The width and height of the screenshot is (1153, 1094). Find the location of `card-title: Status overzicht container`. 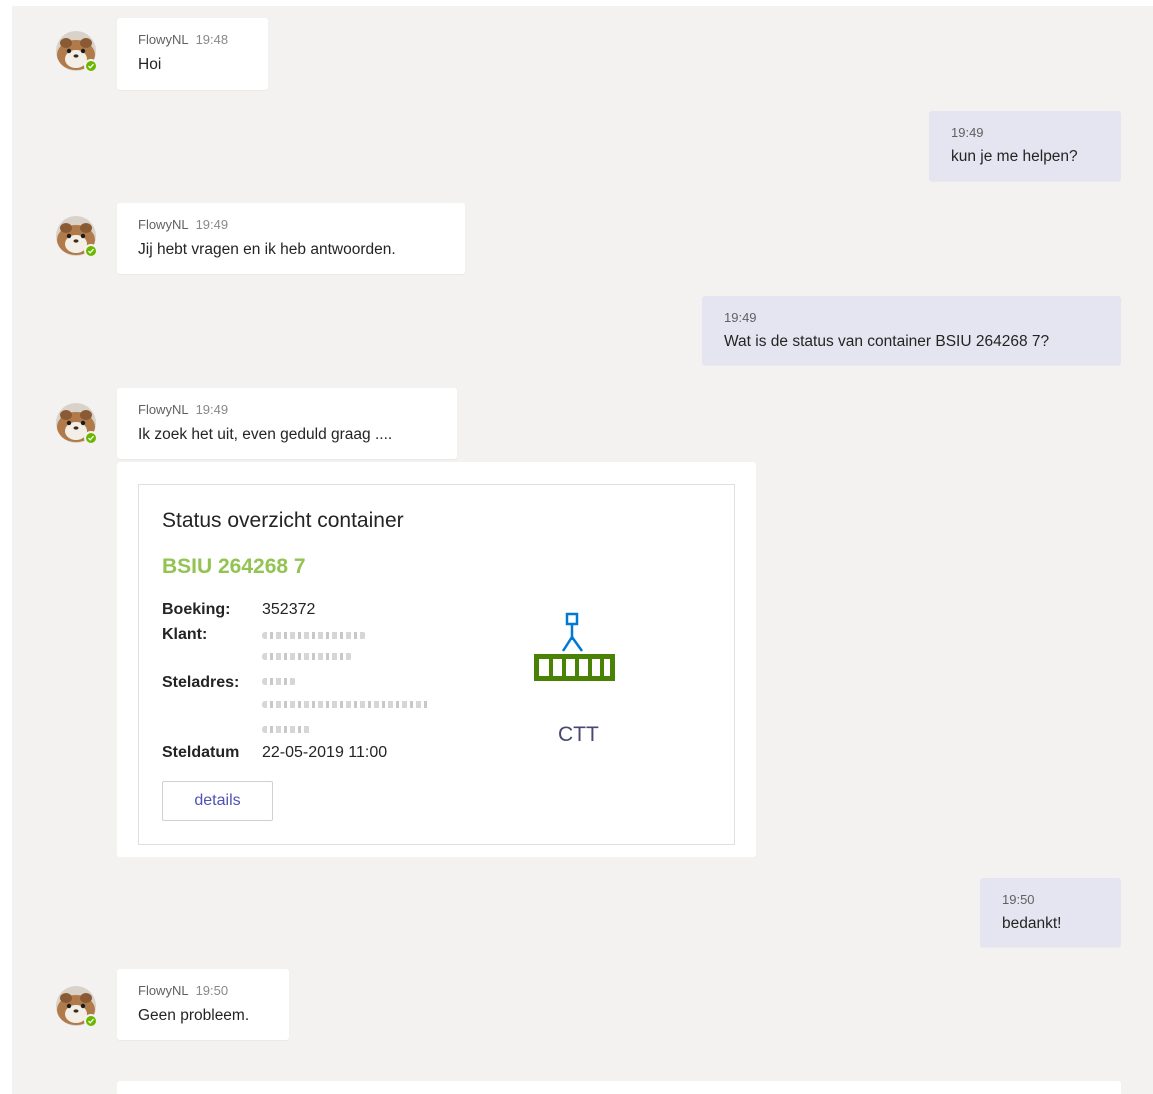

card-title: Status overzicht container is located at coordinates (283, 520).